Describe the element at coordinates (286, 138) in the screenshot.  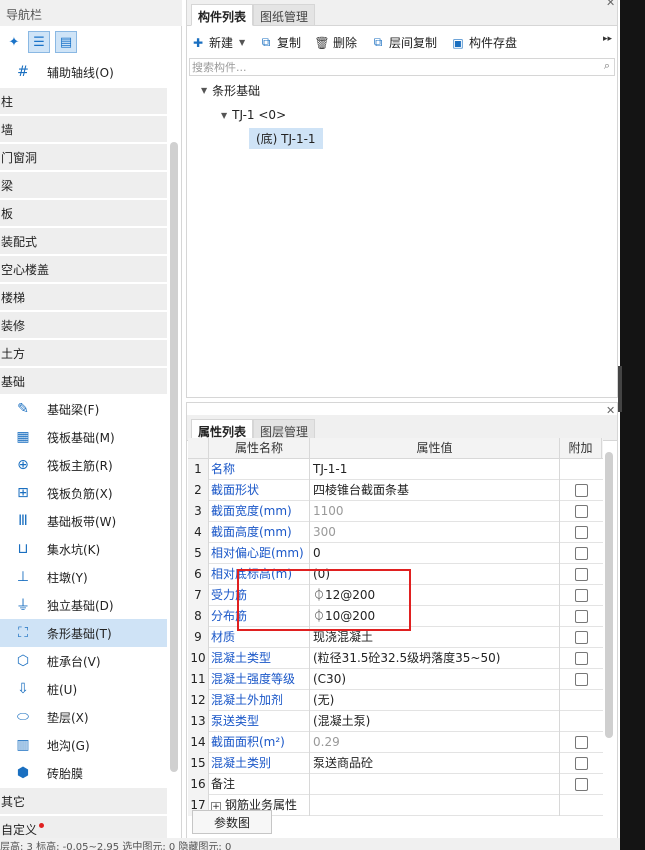
I see `tree-leaf: (底) TJ-1-1` at that location.